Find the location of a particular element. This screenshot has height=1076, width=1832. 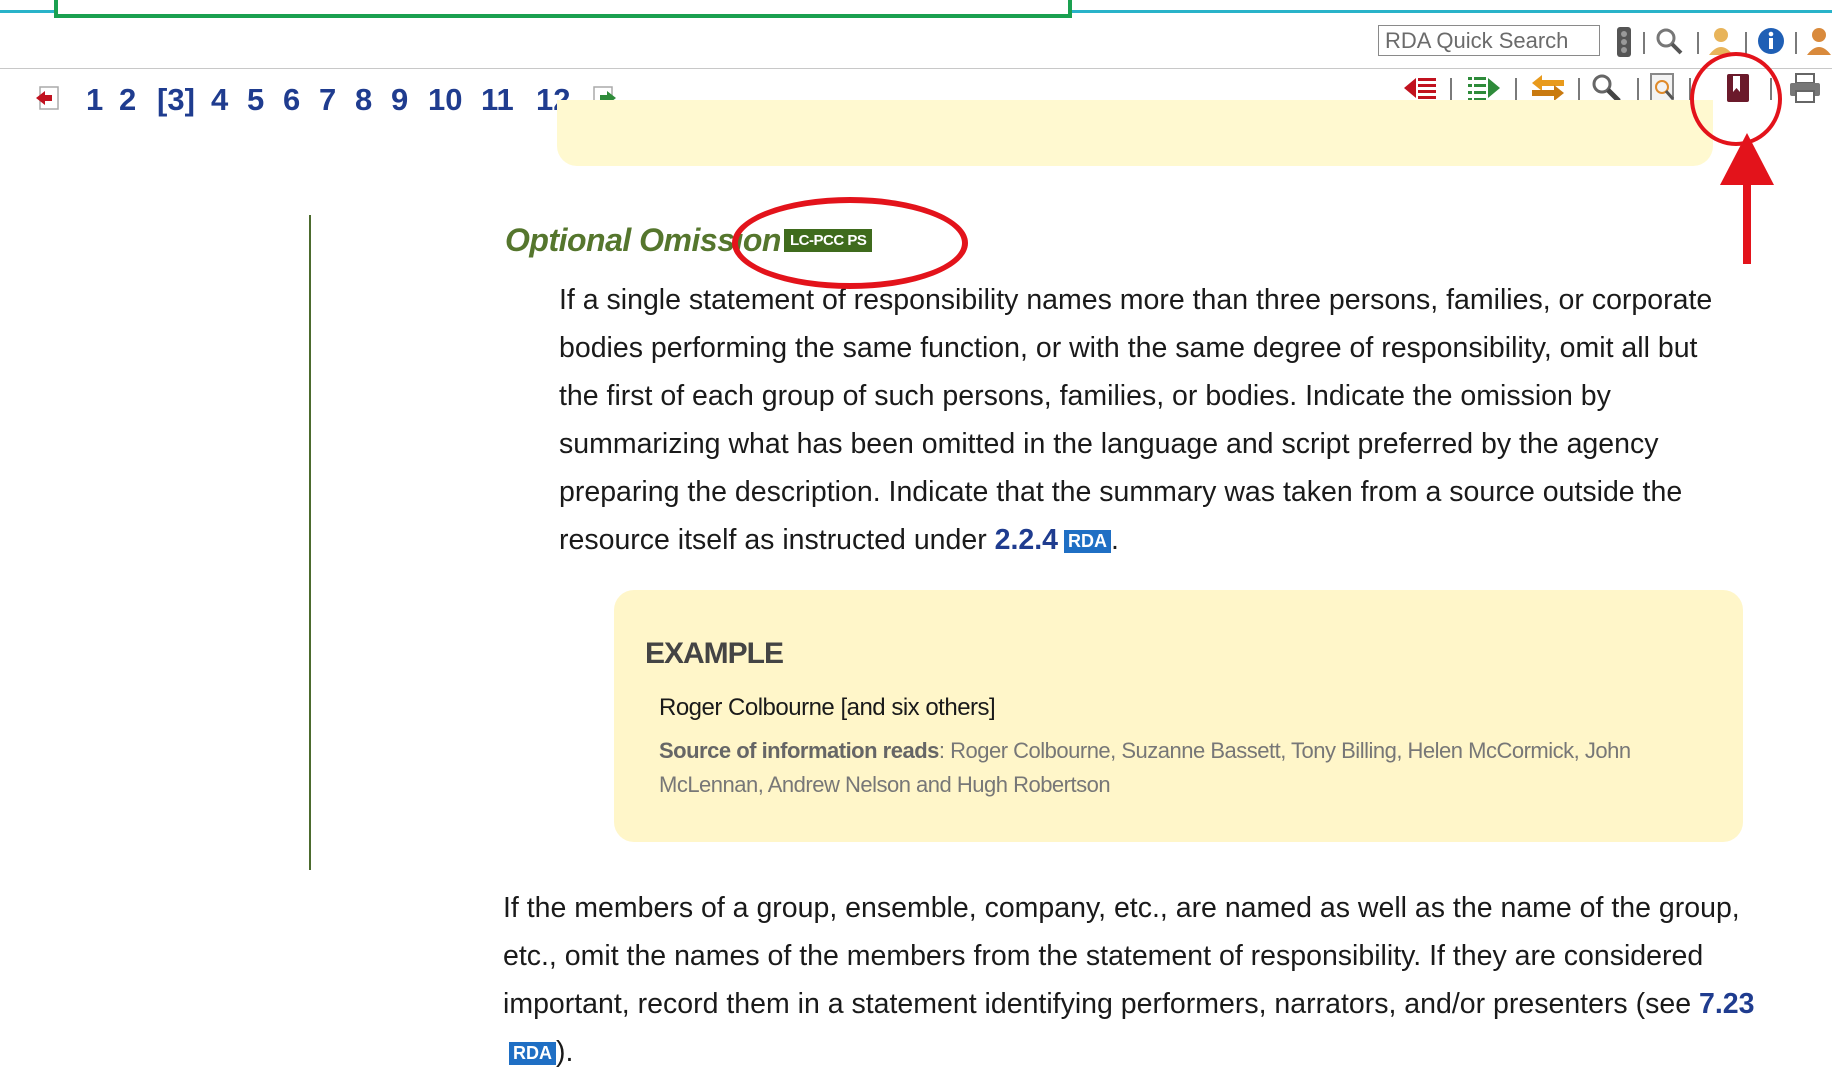

rda-quick-search-input is located at coordinates (1489, 40).